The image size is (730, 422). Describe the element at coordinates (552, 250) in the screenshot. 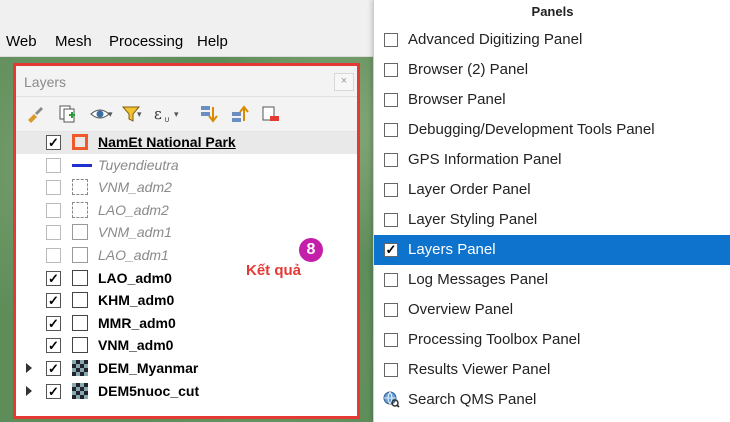

I see `panel-menu-item: ✓ Layers Panel` at that location.